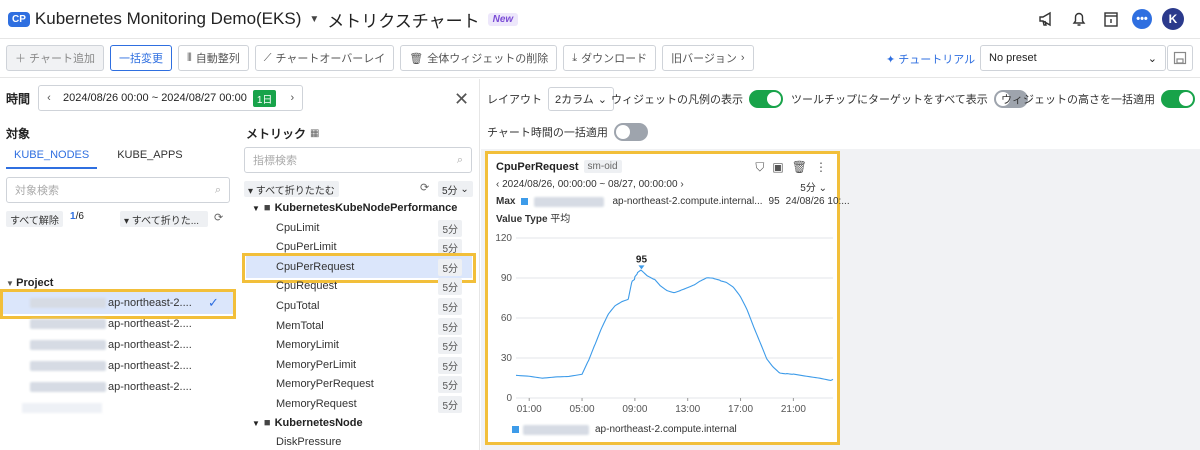  What do you see at coordinates (759, 167) in the screenshot?
I see `filter-icon: ⛉` at bounding box center [759, 167].